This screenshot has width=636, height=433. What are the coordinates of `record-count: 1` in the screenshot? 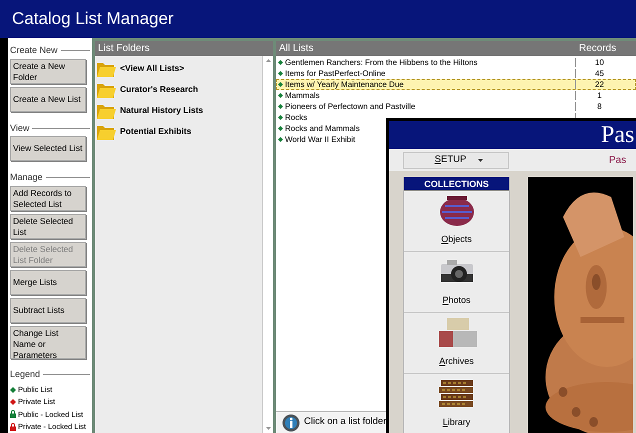 It's located at (599, 95).